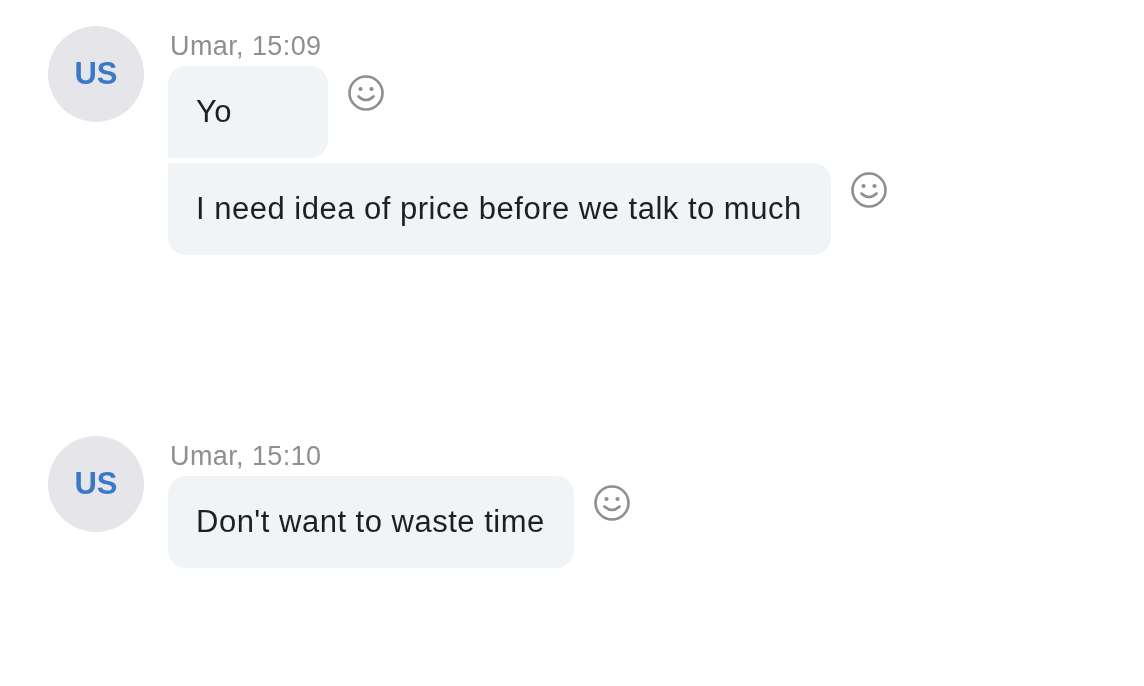 The width and height of the screenshot is (1144, 686). What do you see at coordinates (248, 112) in the screenshot?
I see `message-bubble: Yo` at bounding box center [248, 112].